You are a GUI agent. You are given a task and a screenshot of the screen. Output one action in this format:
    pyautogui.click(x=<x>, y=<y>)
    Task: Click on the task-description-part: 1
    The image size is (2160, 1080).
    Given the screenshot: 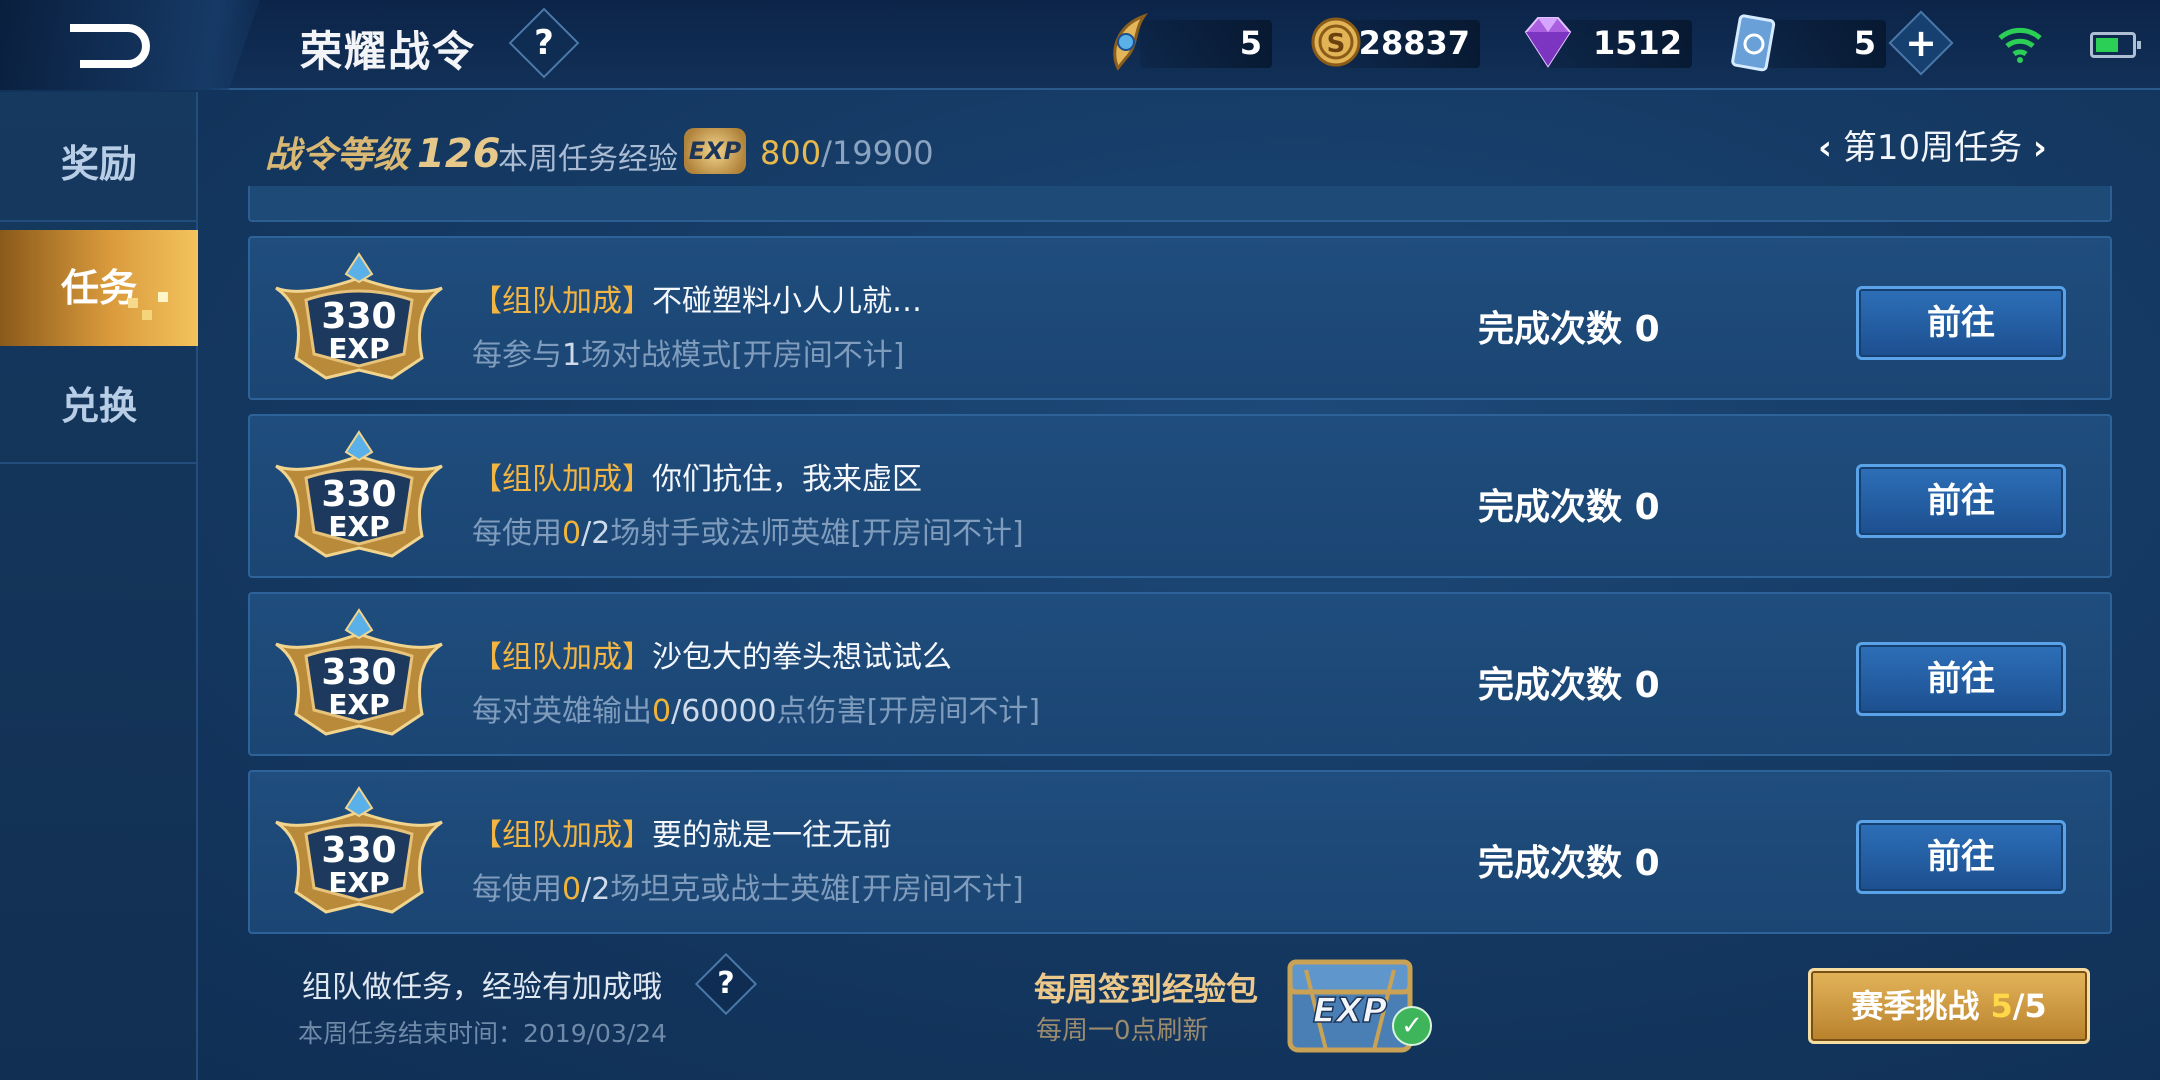 What is the action you would take?
    pyautogui.click(x=572, y=355)
    